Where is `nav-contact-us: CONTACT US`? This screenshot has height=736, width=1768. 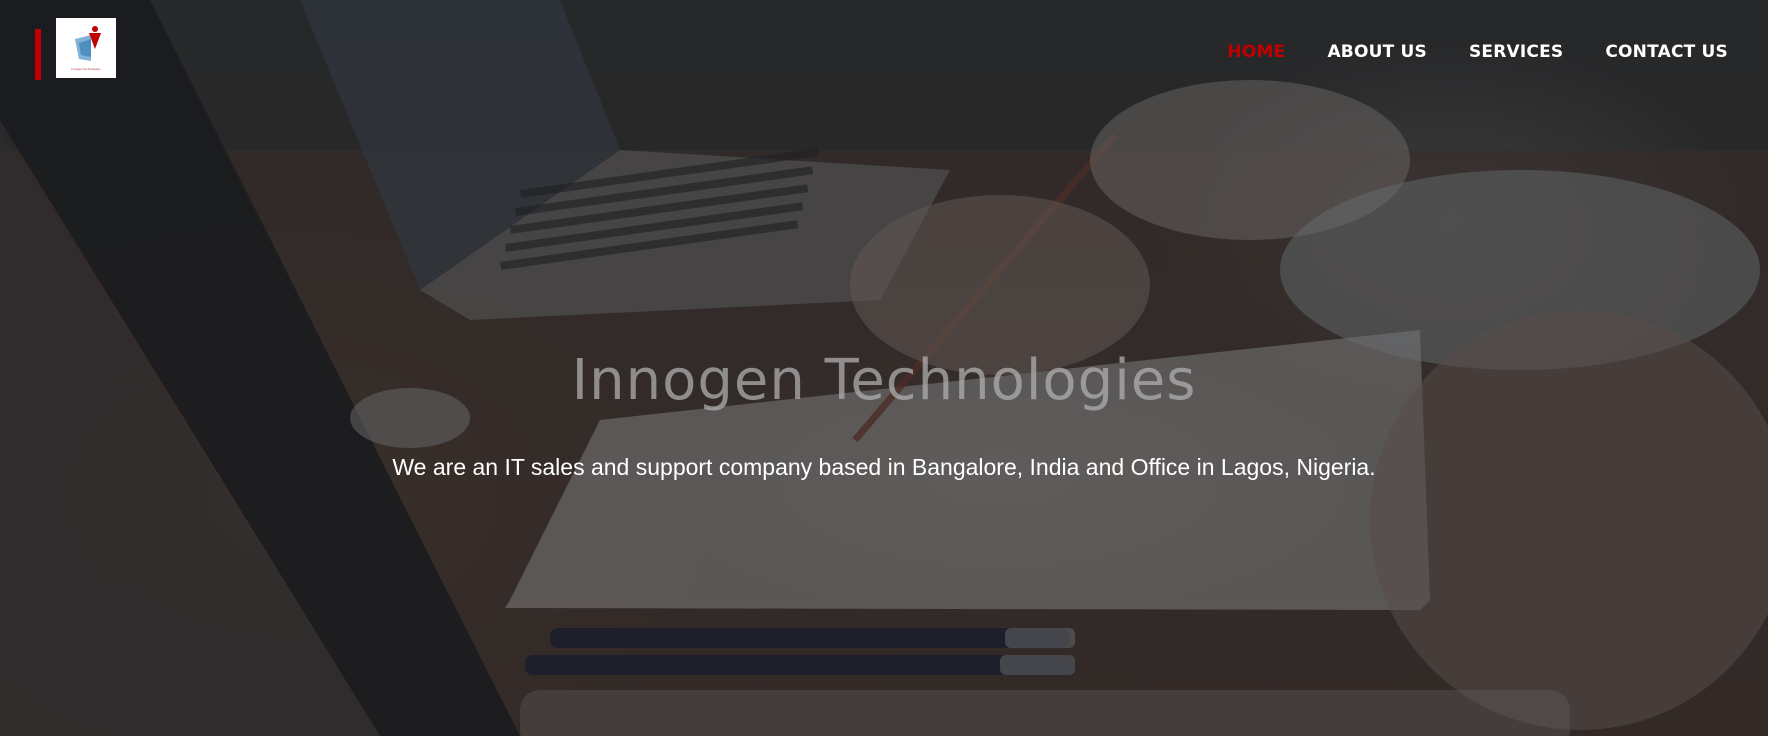 nav-contact-us: CONTACT US is located at coordinates (1666, 52).